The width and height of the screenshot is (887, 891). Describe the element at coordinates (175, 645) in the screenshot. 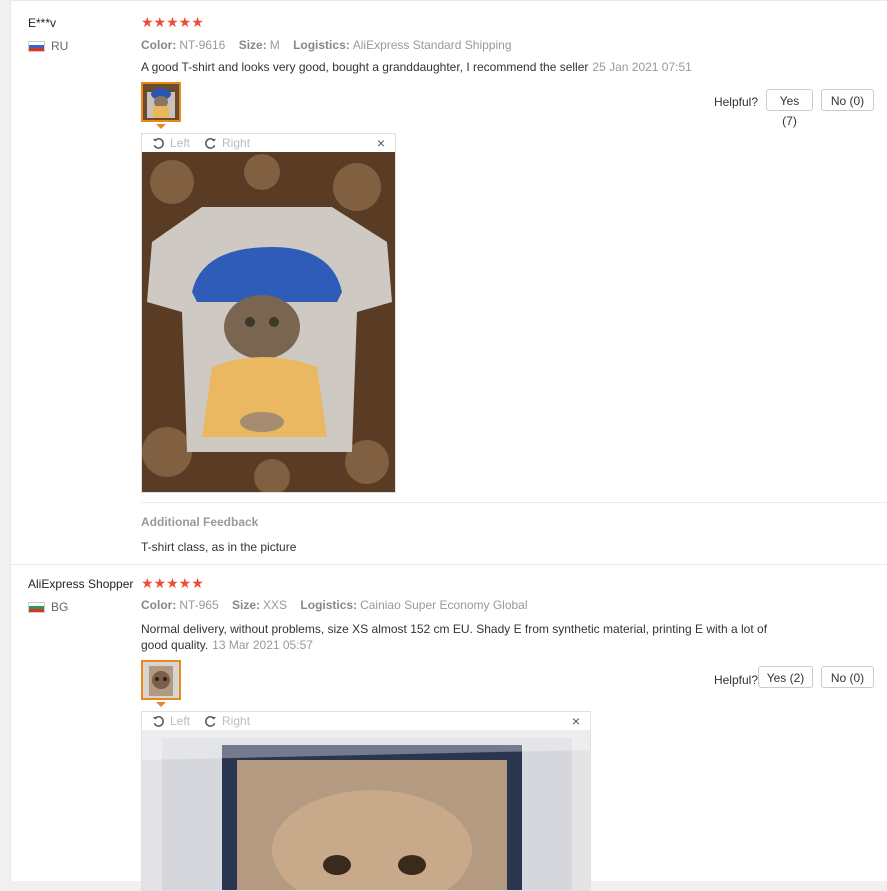

I see `review-body-line-2: good quality.` at that location.